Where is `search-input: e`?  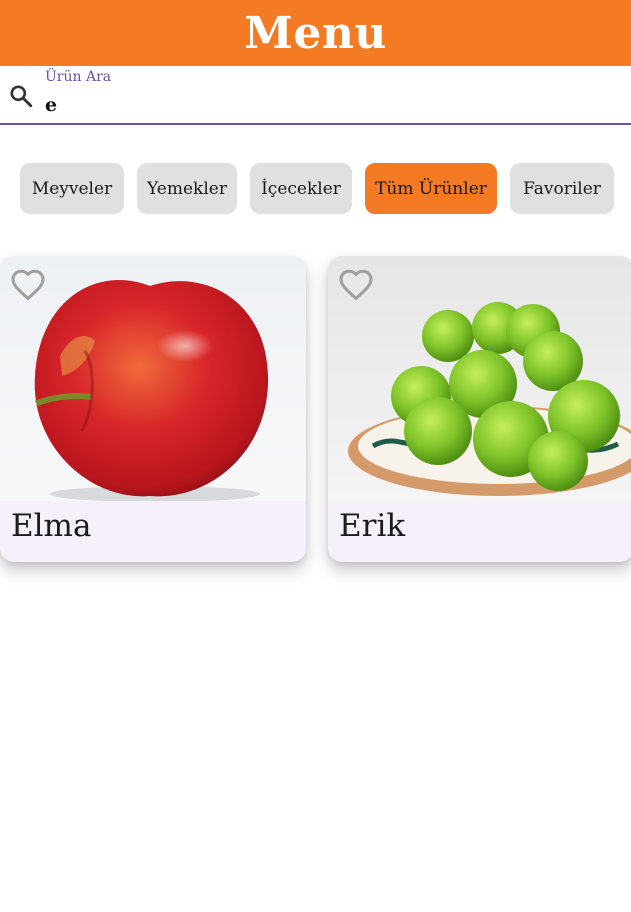 search-input: e is located at coordinates (51, 105).